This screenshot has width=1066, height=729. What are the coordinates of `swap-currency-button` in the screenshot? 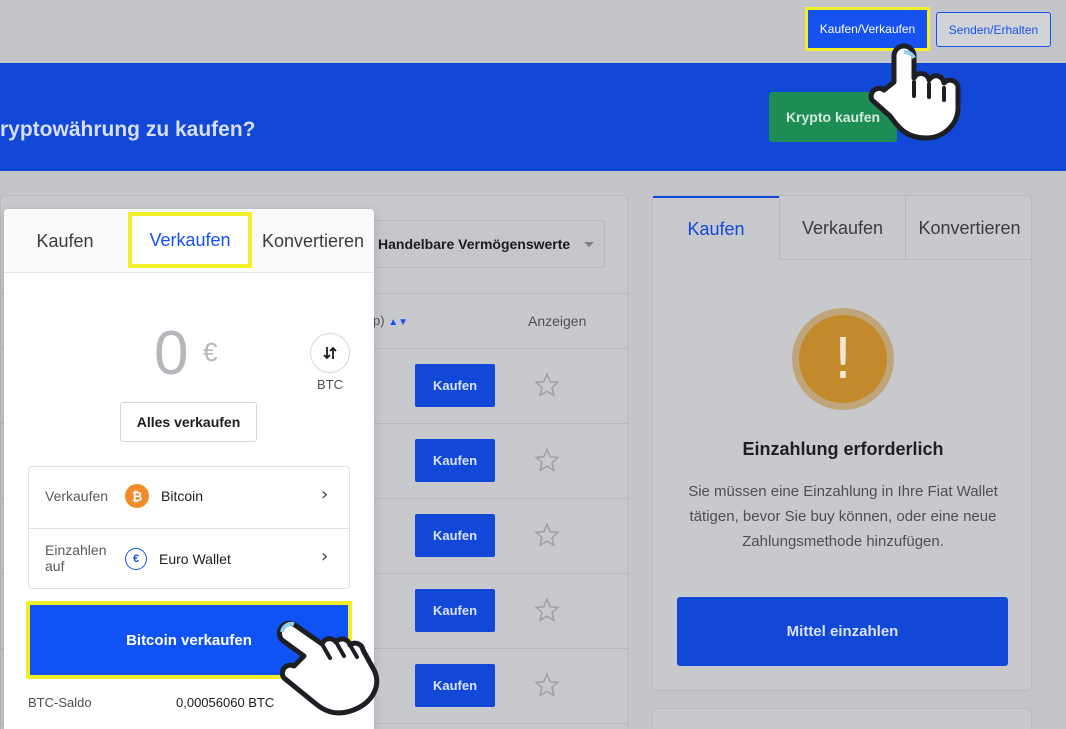 It's located at (330, 353).